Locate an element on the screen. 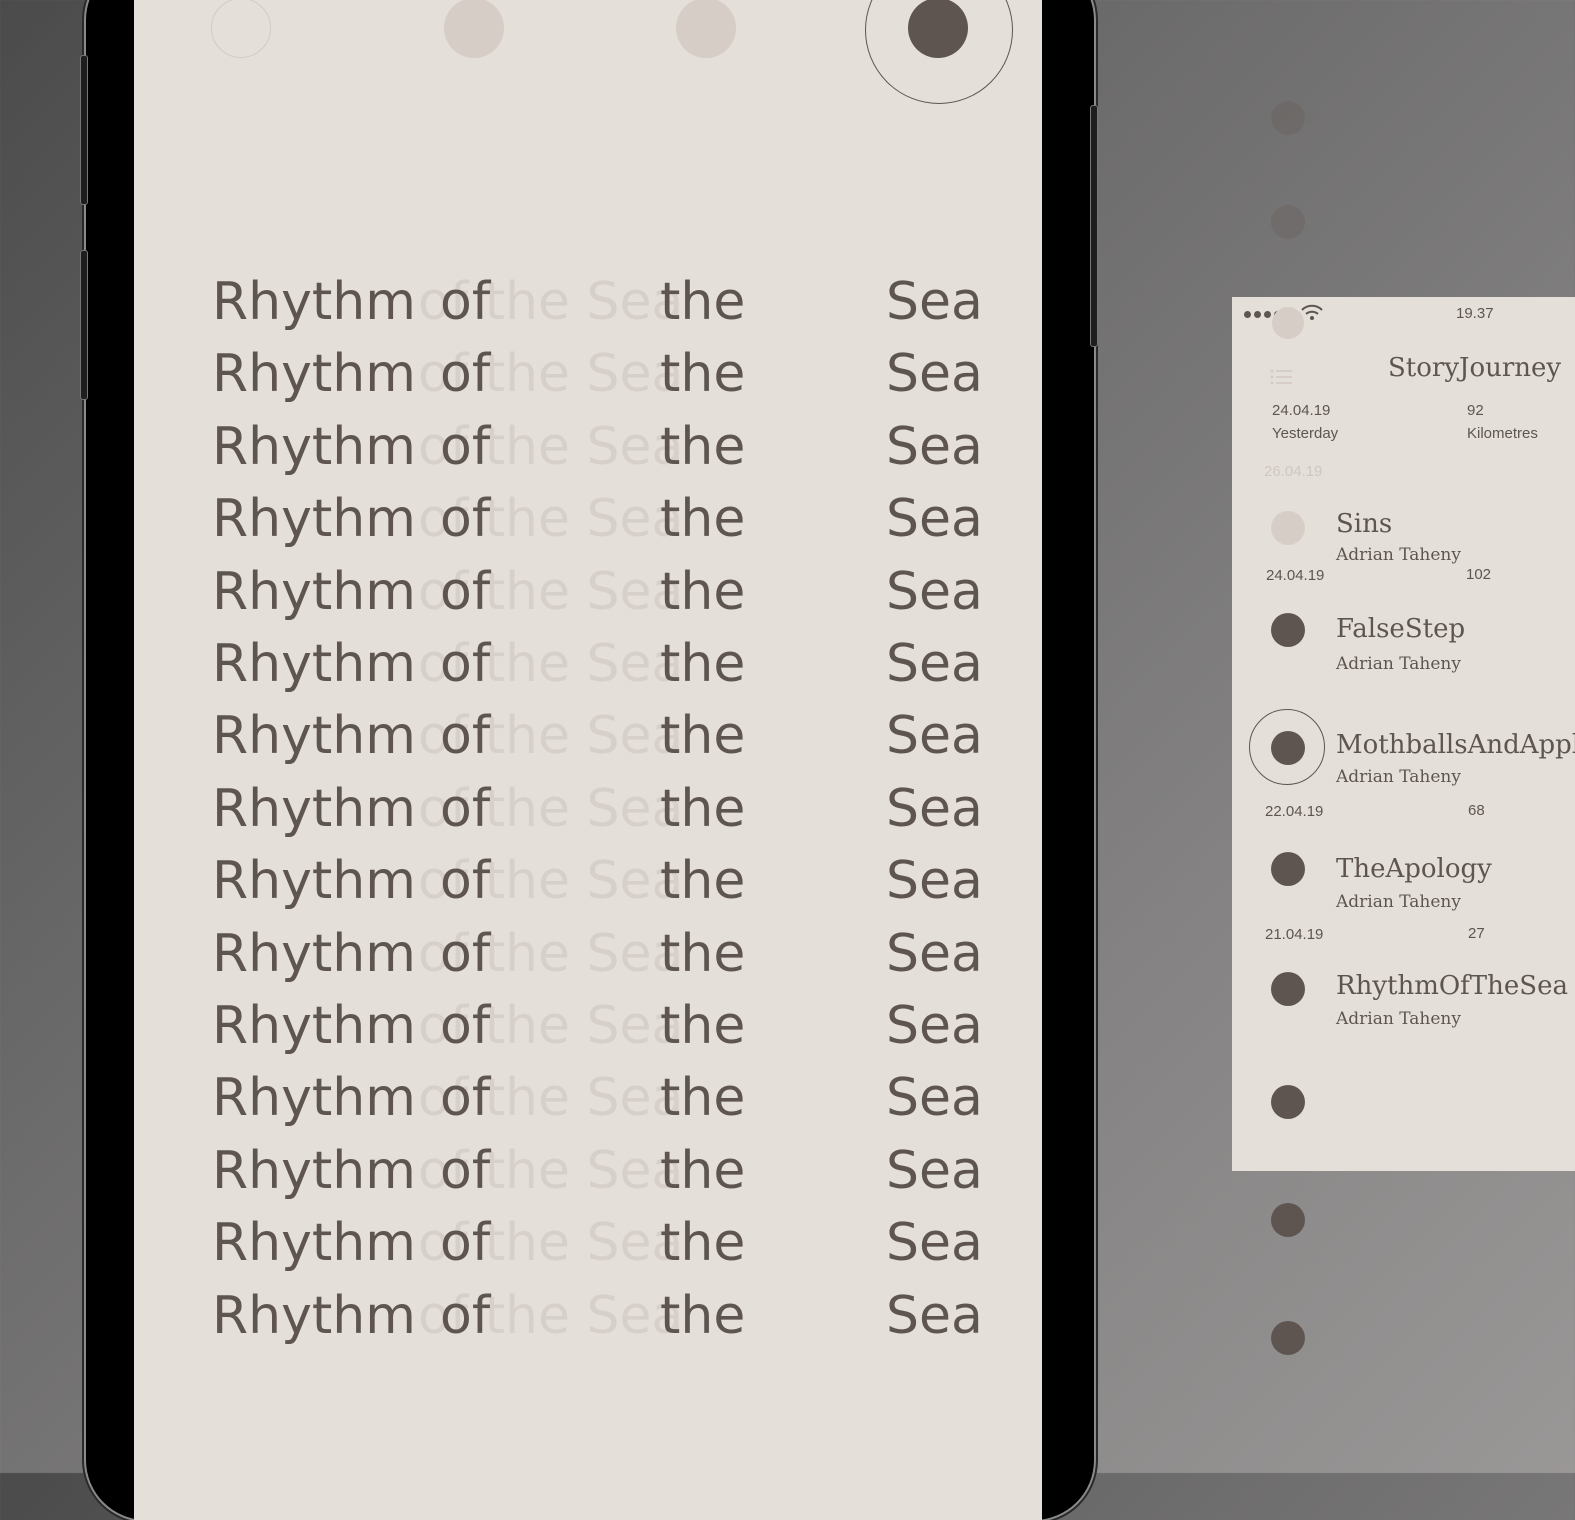  wifi-icon is located at coordinates (1312, 312).